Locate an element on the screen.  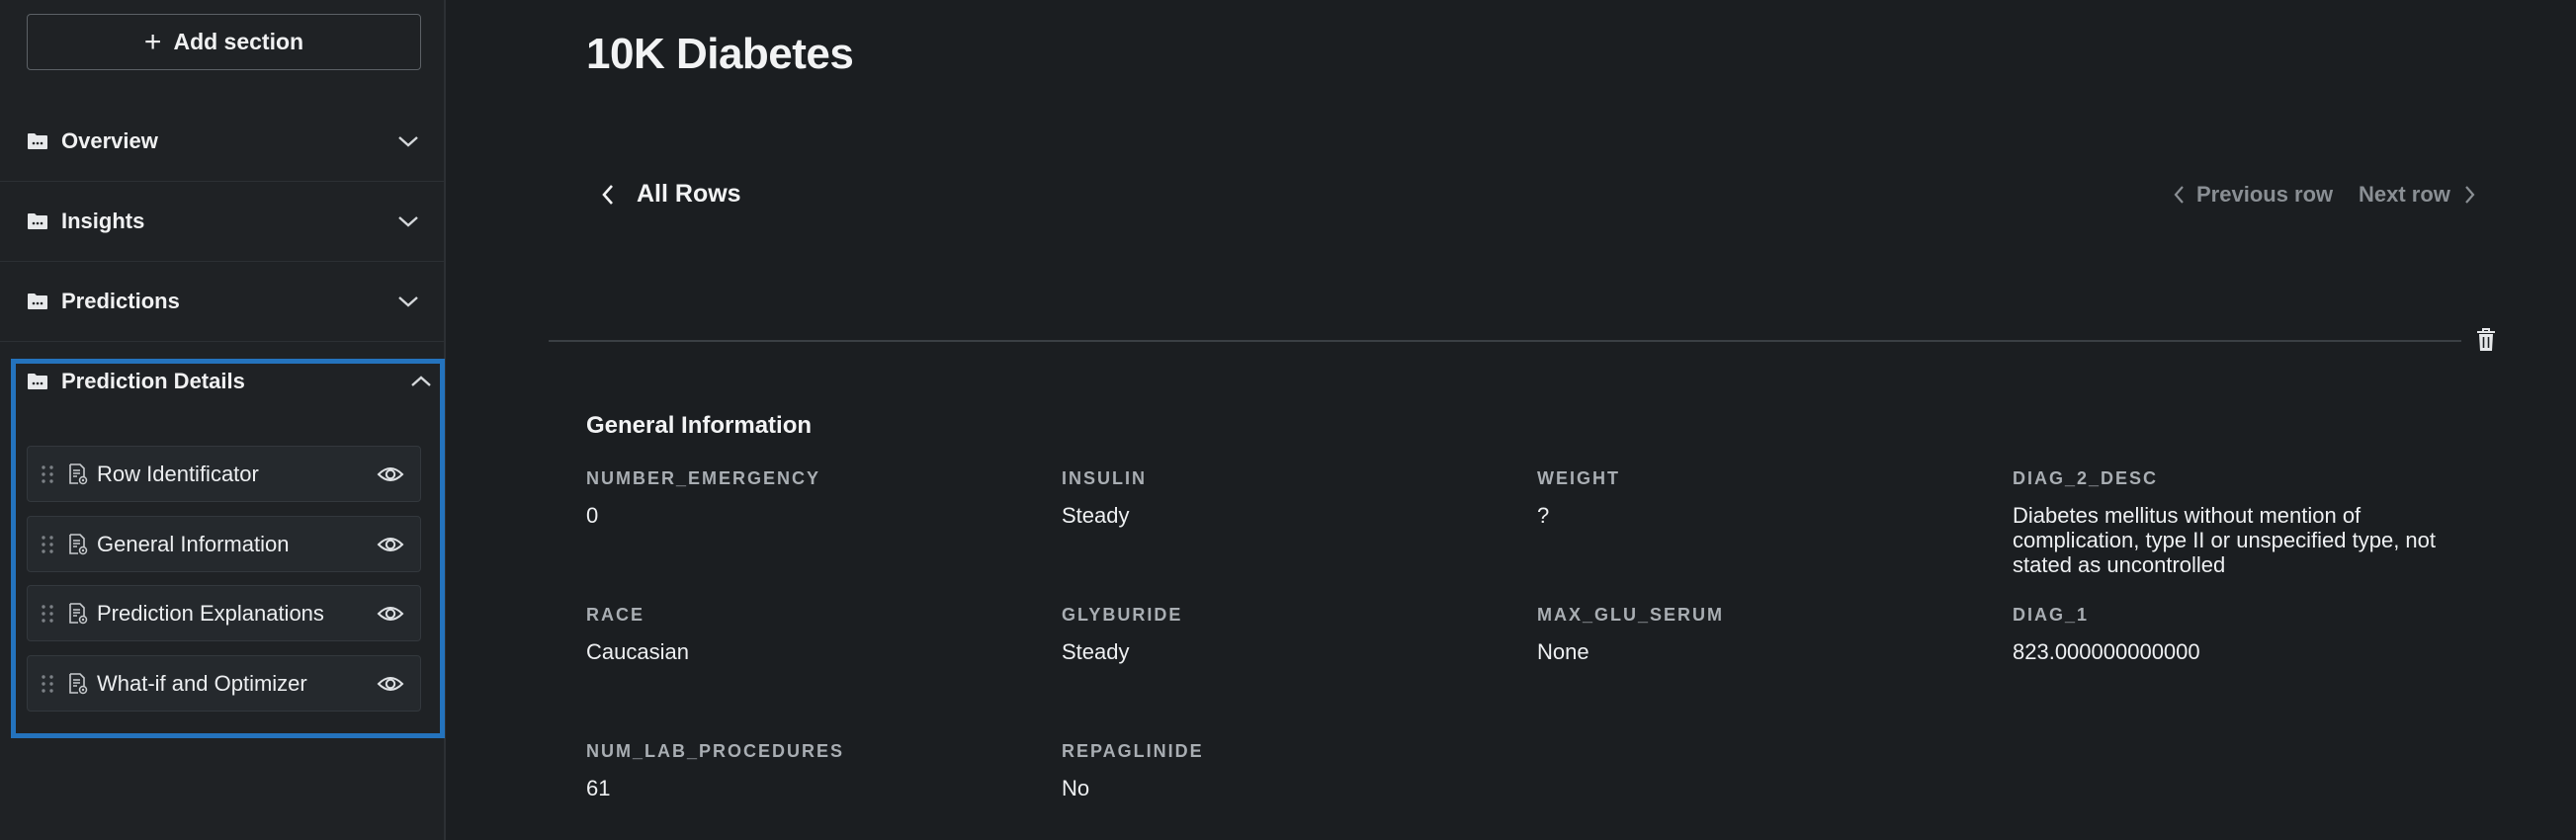
sub-item-row-identificator: Row Identificator is located at coordinates (224, 474).